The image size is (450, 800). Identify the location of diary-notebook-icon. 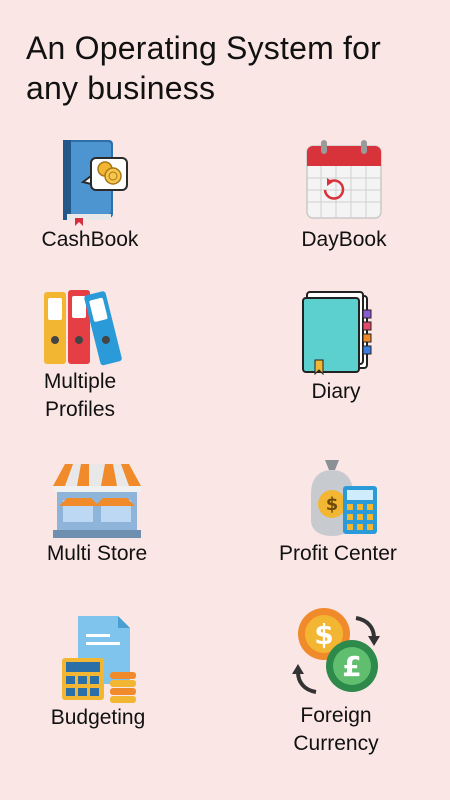
(337, 333).